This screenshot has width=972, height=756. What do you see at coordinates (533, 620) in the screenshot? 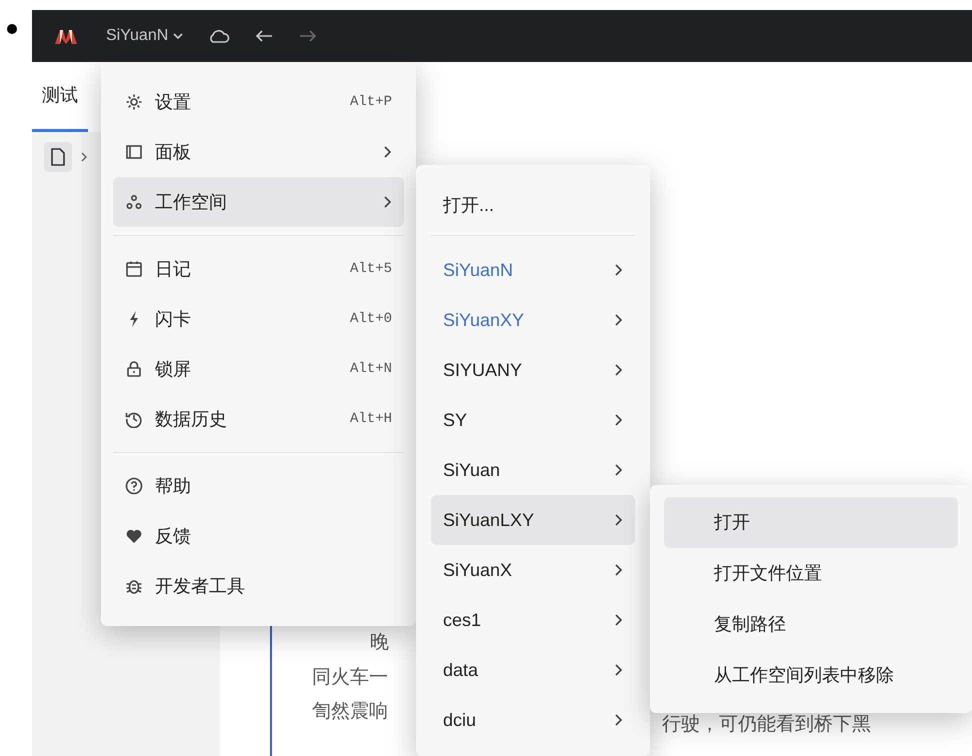
I see `menu-item: ces1` at bounding box center [533, 620].